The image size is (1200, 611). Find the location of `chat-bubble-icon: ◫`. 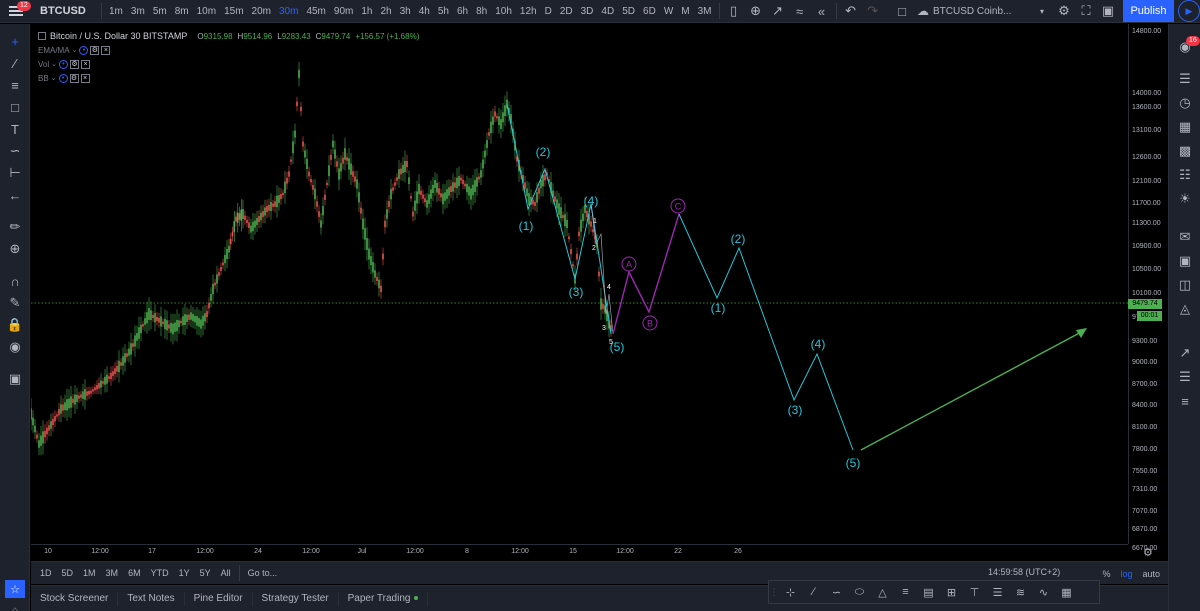

chat-bubble-icon: ◫ is located at coordinates (1185, 285).